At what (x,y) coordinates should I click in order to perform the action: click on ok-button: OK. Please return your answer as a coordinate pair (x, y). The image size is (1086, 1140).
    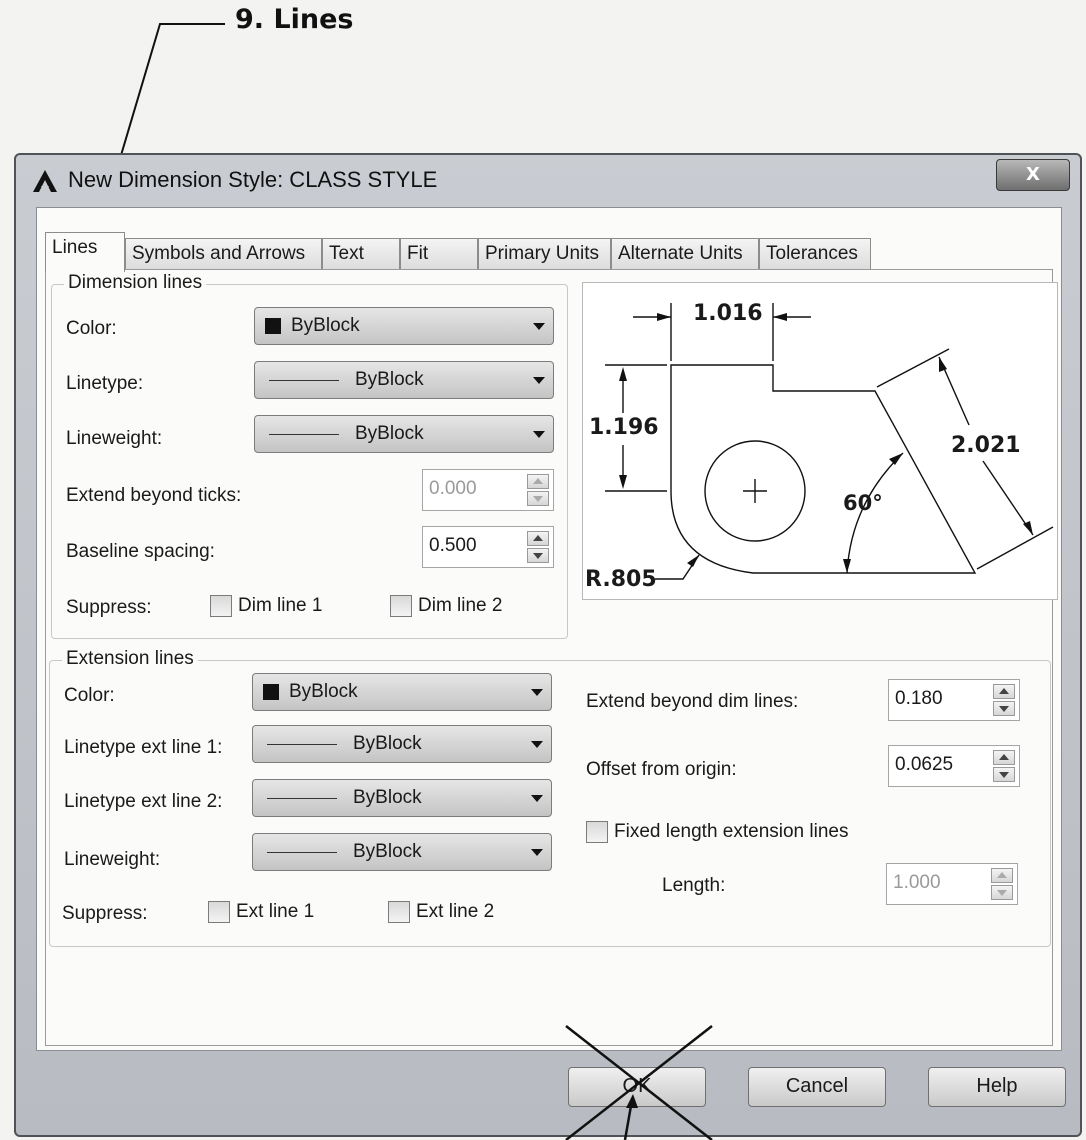
    Looking at the image, I should click on (637, 1087).